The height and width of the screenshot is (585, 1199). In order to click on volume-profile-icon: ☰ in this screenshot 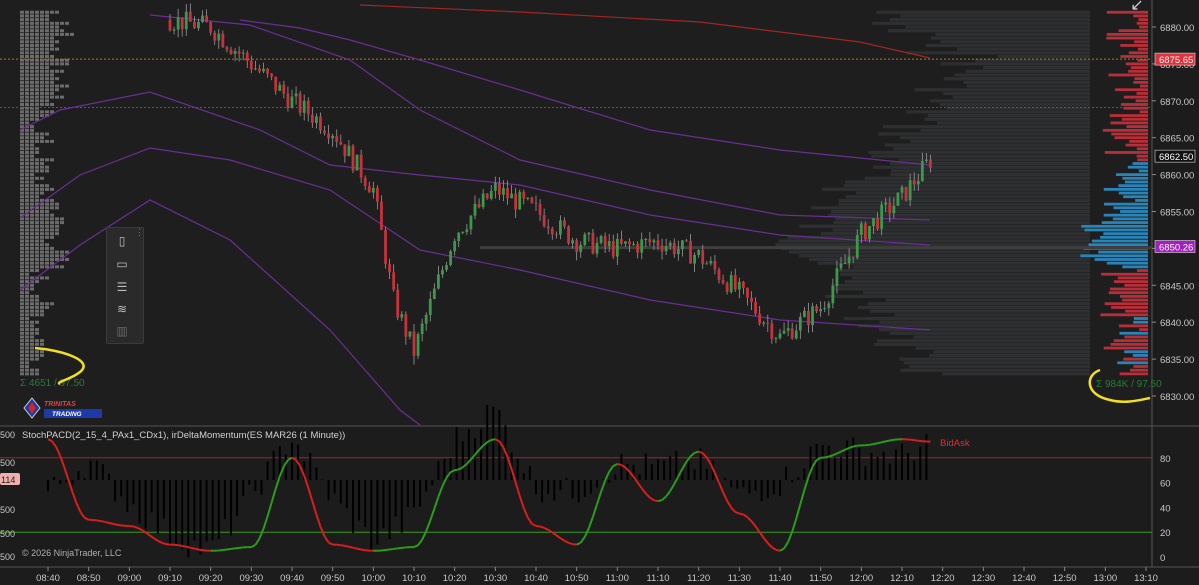, I will do `click(122, 287)`.